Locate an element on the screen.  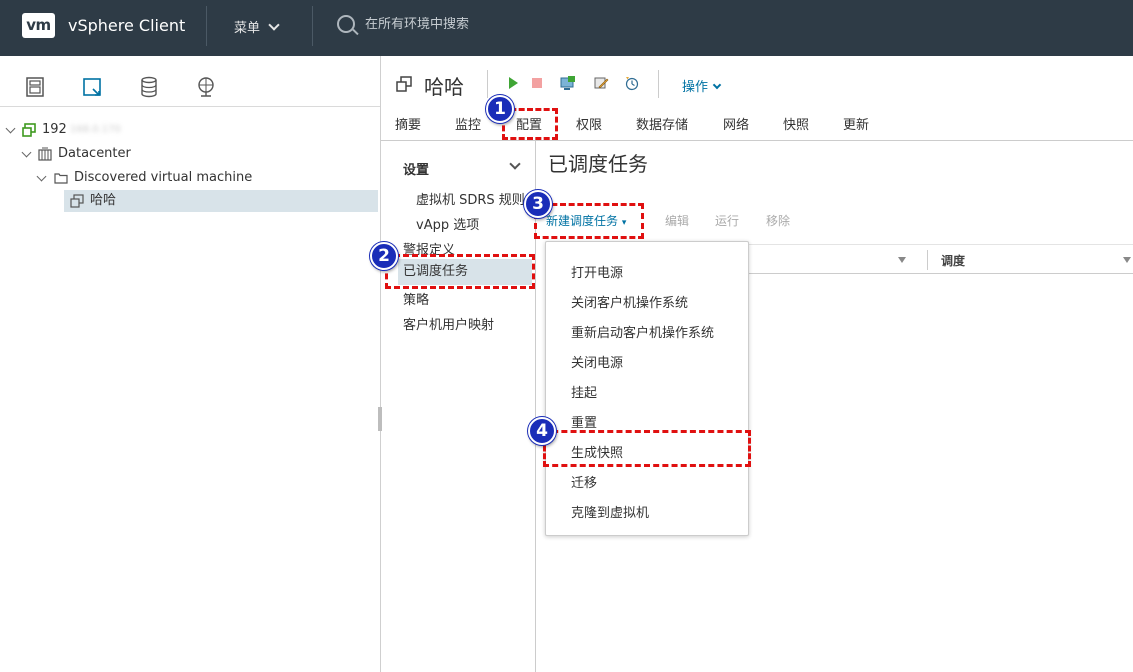
tree-node-folder: Discovered virtual machine is located at coordinates (189, 178).